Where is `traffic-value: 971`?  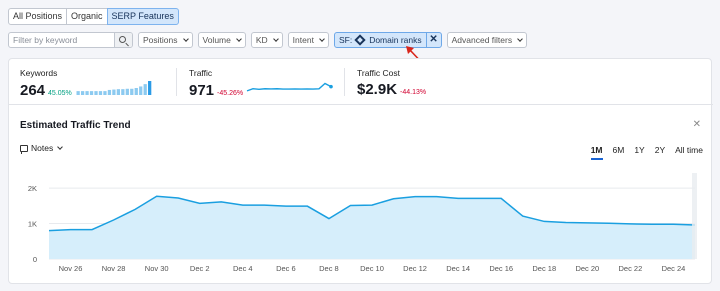
traffic-value: 971 is located at coordinates (202, 90).